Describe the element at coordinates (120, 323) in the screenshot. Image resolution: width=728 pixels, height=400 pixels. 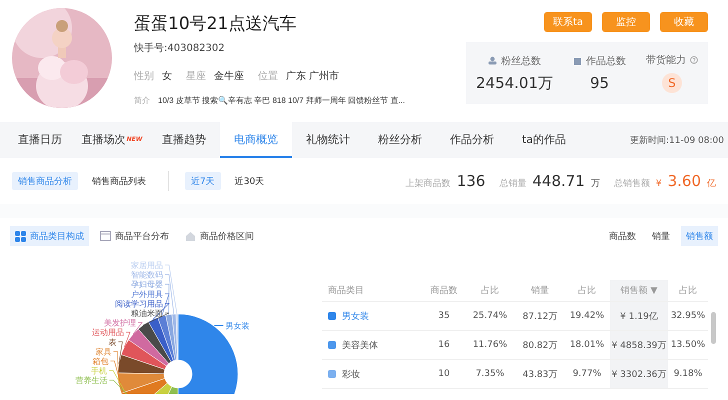
I see `slice-label: 美发护理` at that location.